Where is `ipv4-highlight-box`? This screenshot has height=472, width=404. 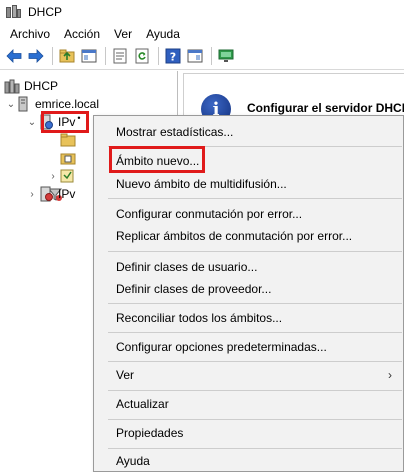 ipv4-highlight-box is located at coordinates (65, 122).